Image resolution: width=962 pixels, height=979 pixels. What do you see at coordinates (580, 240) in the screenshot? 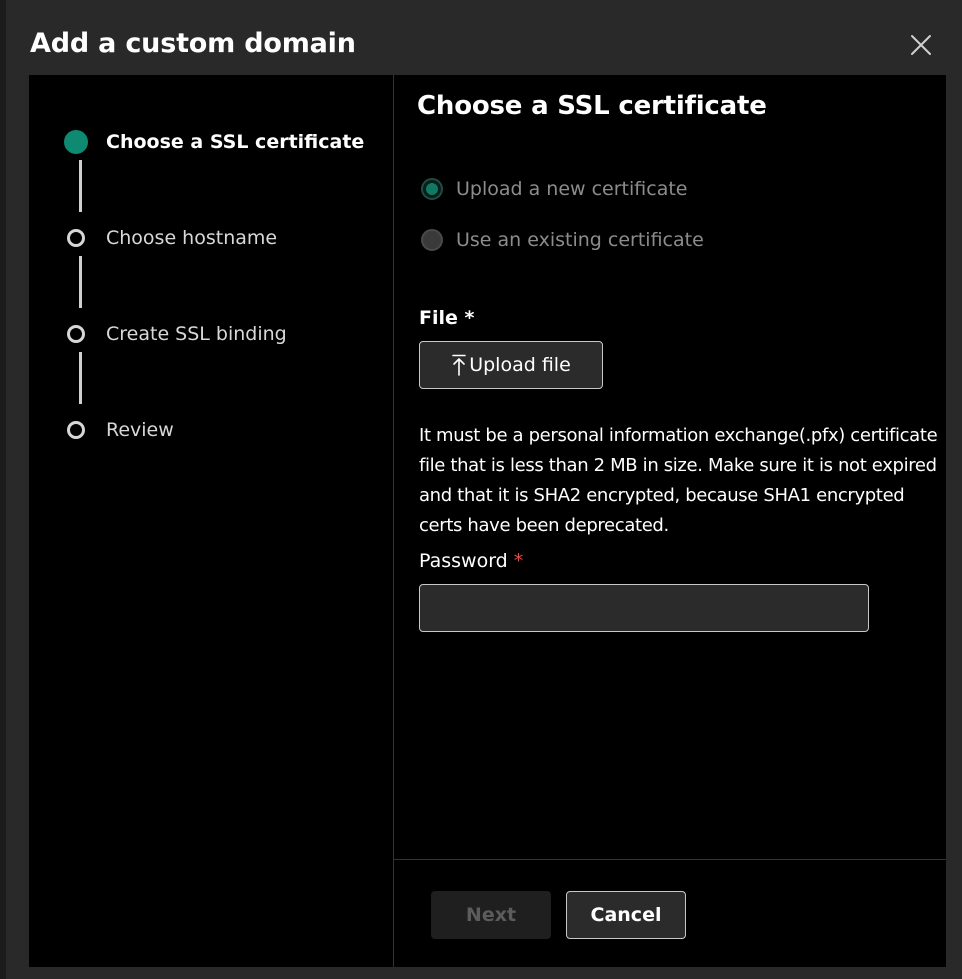
I see `radio-label: Use an existing certificate` at bounding box center [580, 240].